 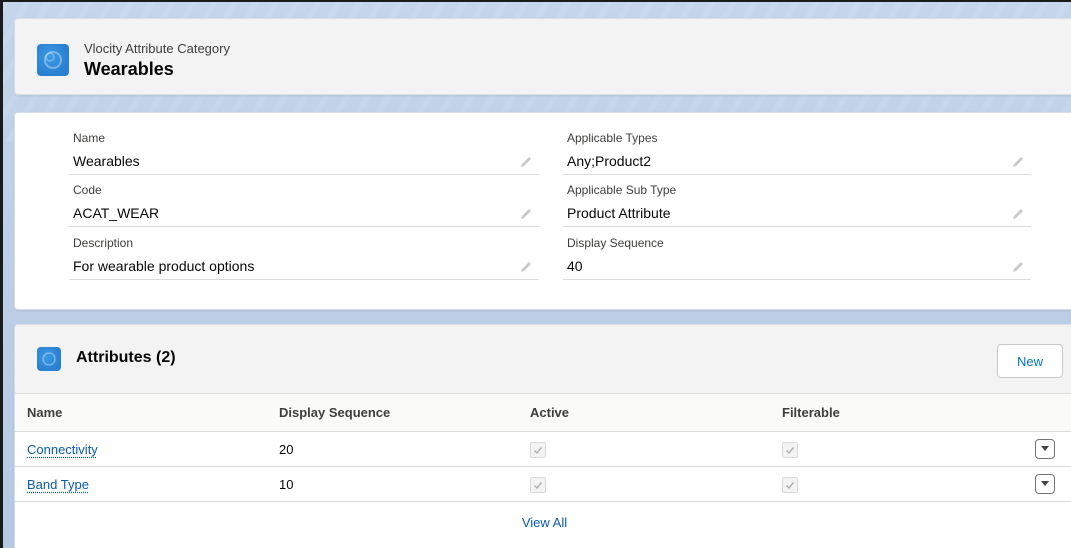 I want to click on related-list-header: Attributes (2) New, so click(x=543, y=359).